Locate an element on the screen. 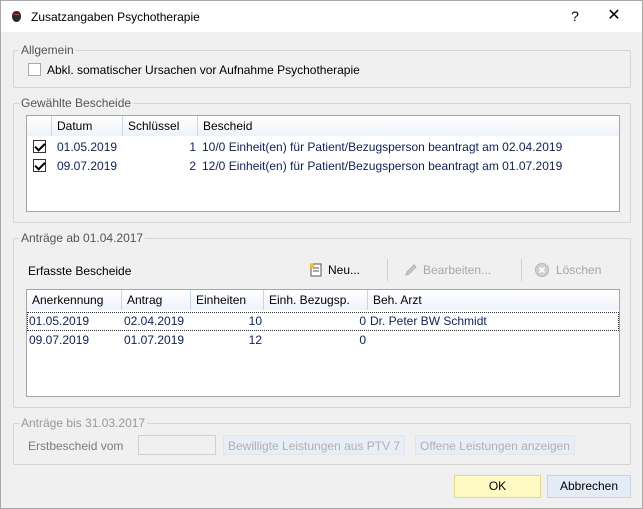 This screenshot has width=643, height=509. datum-cell: 01.05.2019 is located at coordinates (87, 147).